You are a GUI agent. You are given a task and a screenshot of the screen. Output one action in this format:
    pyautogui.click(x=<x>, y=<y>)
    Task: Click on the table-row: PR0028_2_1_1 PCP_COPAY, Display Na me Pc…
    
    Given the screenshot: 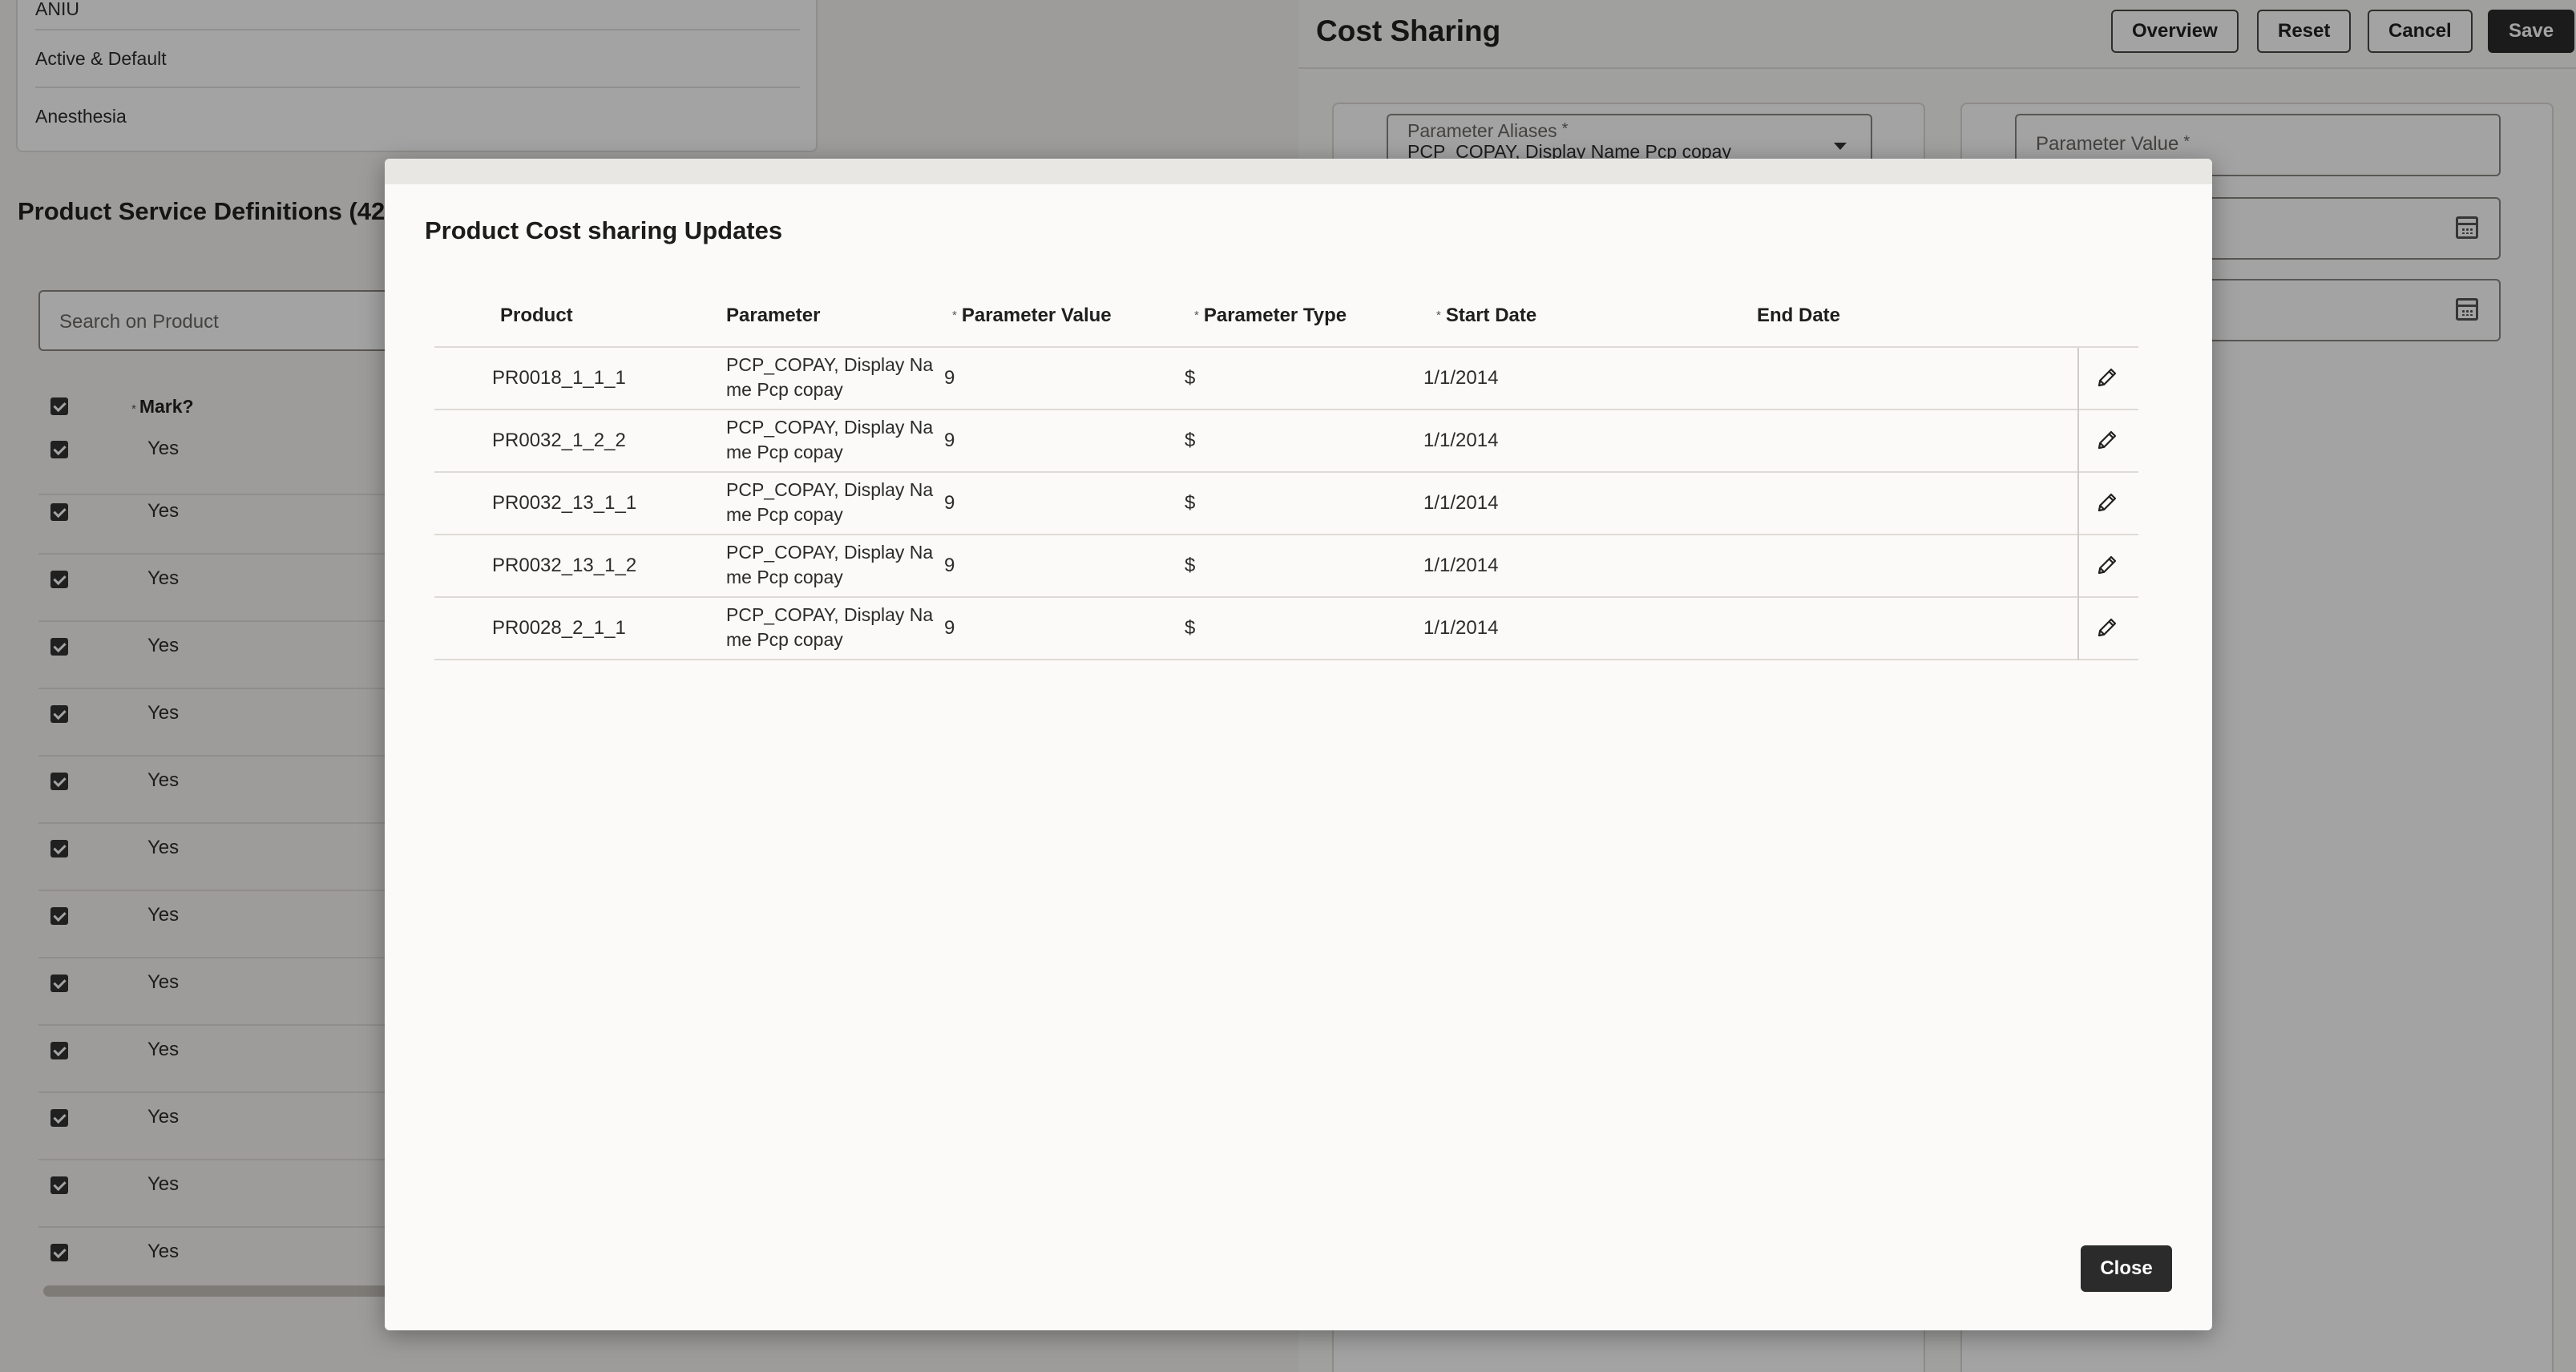 What is the action you would take?
    pyautogui.click(x=1286, y=629)
    